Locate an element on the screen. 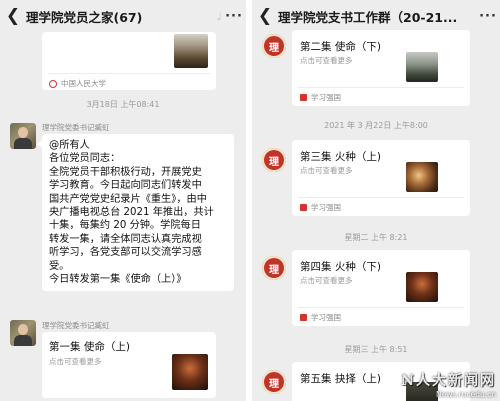 Image resolution: width=500 pixels, height=401 pixels. video-card: 第三集 火种（上) 点击可查看更多 学习强国 is located at coordinates (381, 178).